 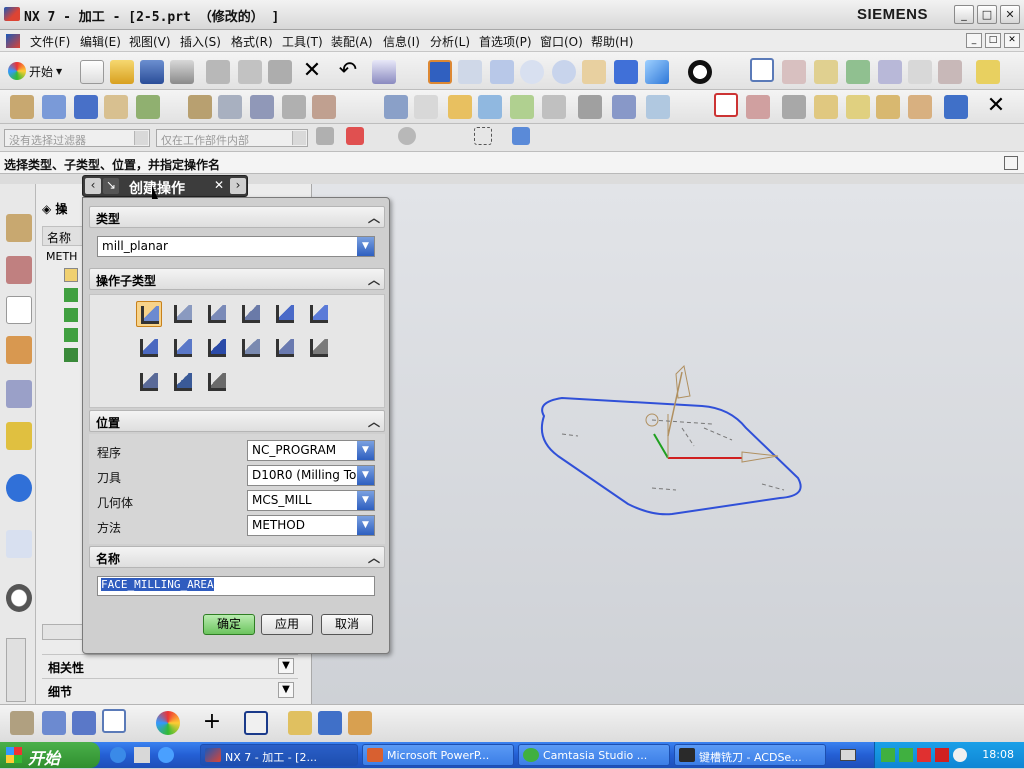 I want to click on create-program-icon, so click(x=22, y=107).